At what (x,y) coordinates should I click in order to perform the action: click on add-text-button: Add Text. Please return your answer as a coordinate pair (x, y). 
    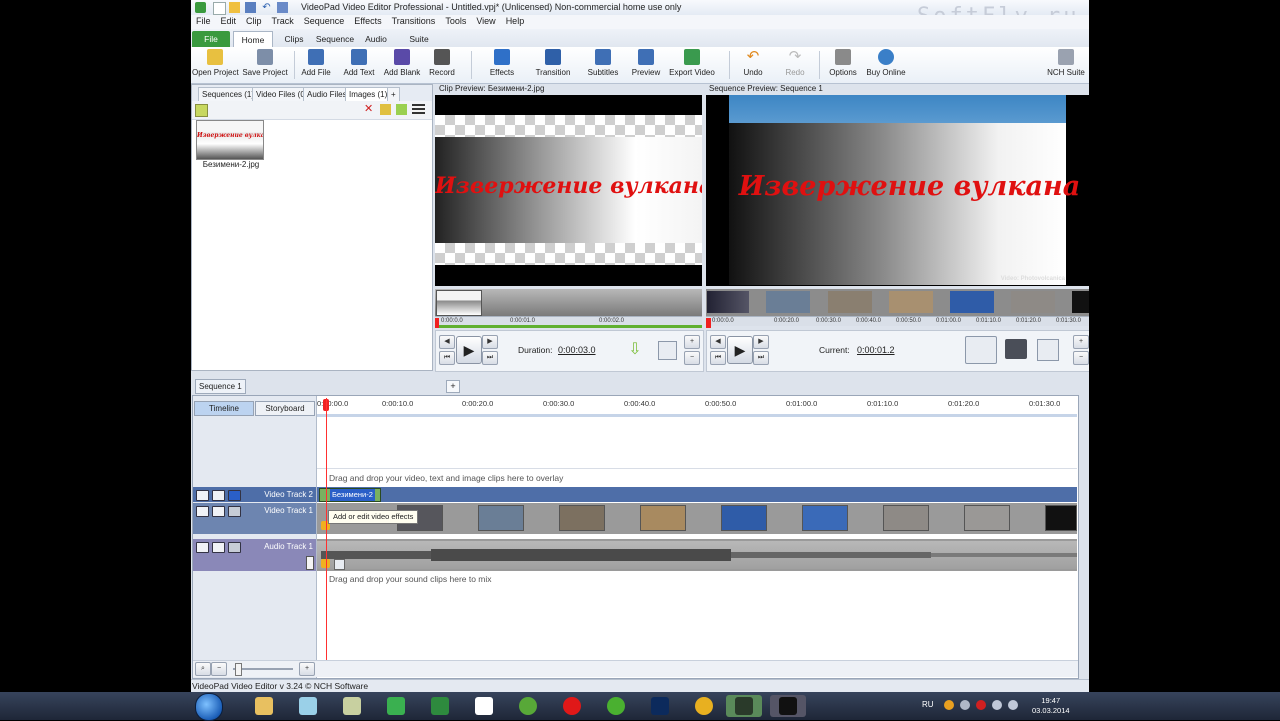
    Looking at the image, I should click on (359, 65).